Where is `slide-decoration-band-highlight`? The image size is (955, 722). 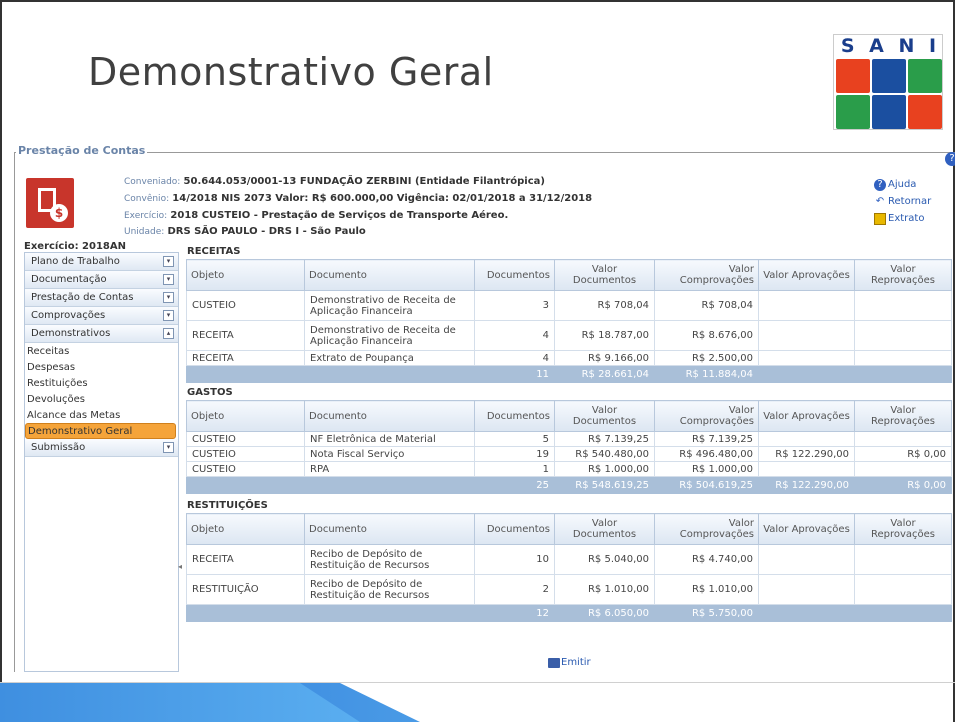
slide-decoration-band-highlight is located at coordinates (180, 702).